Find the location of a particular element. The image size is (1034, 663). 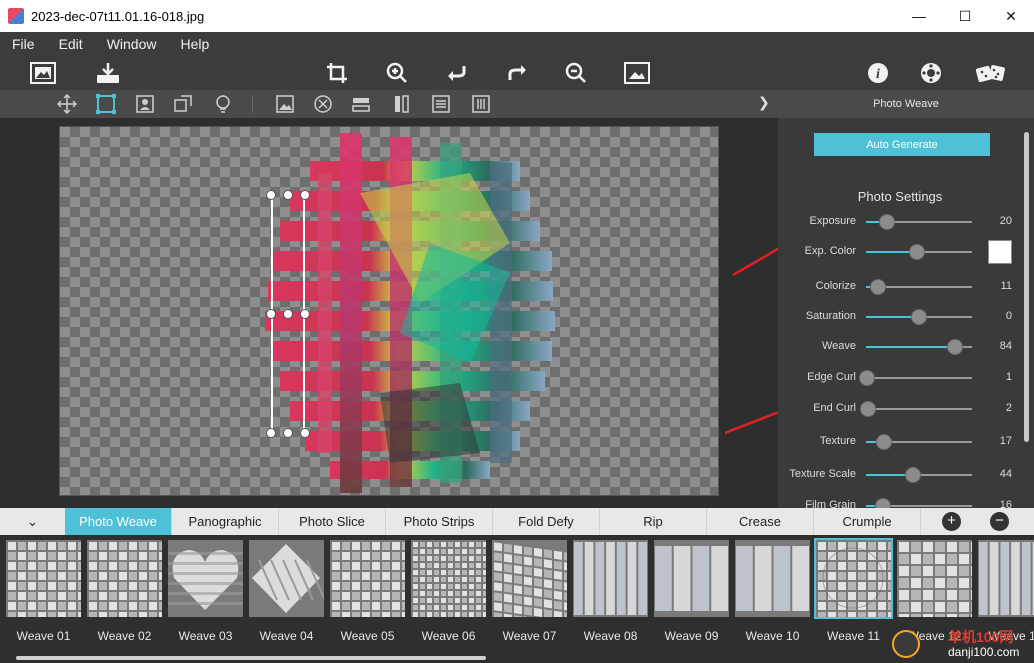

exp-color-swatch is located at coordinates (1000, 252).